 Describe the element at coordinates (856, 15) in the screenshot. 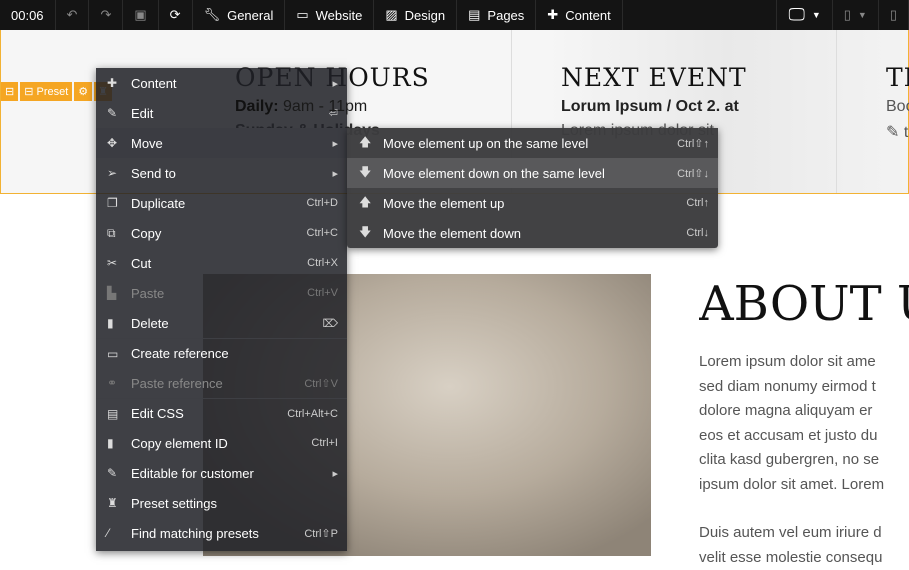

I see `tablet-view-button: ▯ ▼` at that location.